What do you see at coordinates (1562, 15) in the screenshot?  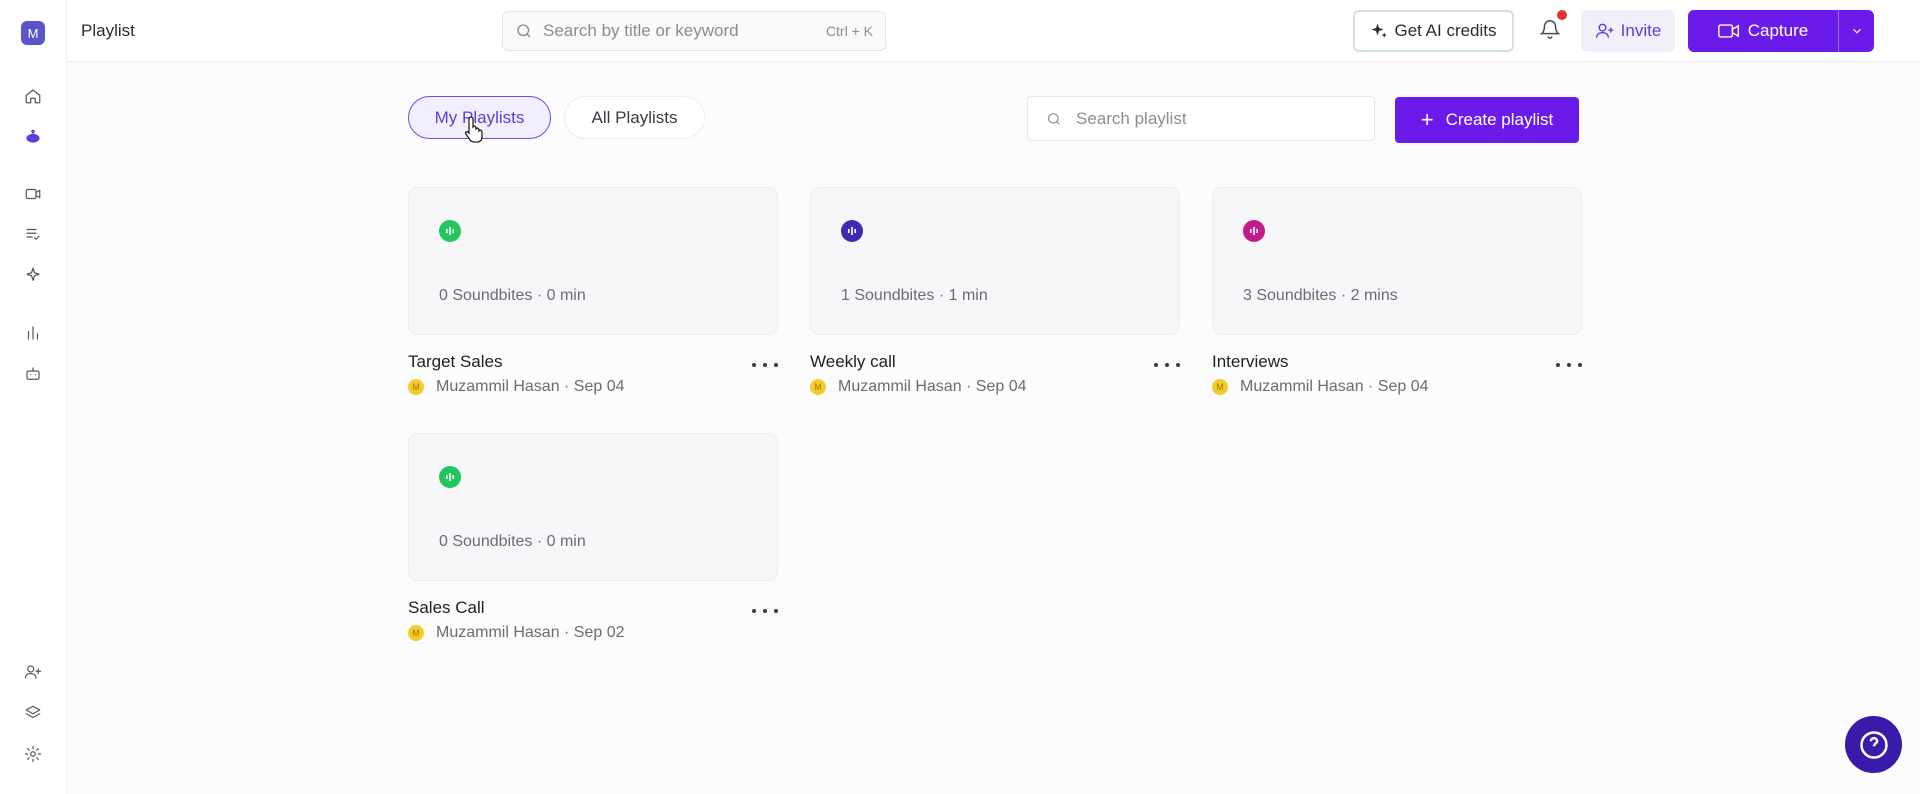 I see `notification-dot` at bounding box center [1562, 15].